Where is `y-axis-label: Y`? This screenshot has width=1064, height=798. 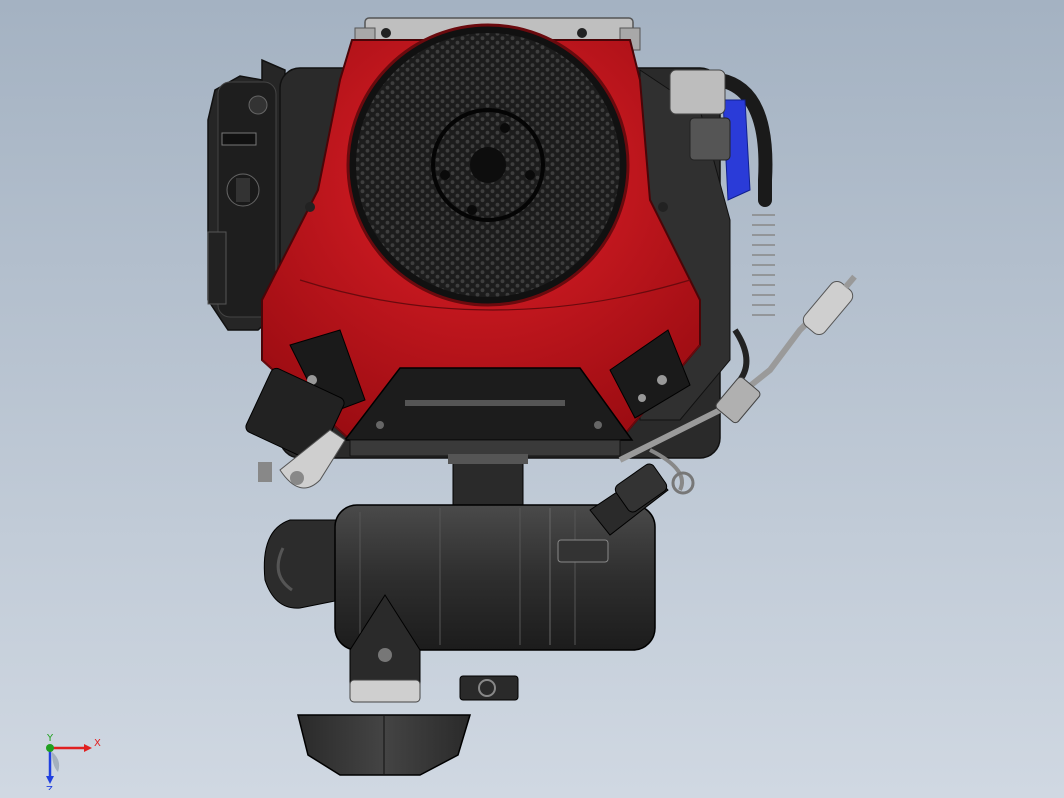 y-axis-label: Y is located at coordinates (50, 738).